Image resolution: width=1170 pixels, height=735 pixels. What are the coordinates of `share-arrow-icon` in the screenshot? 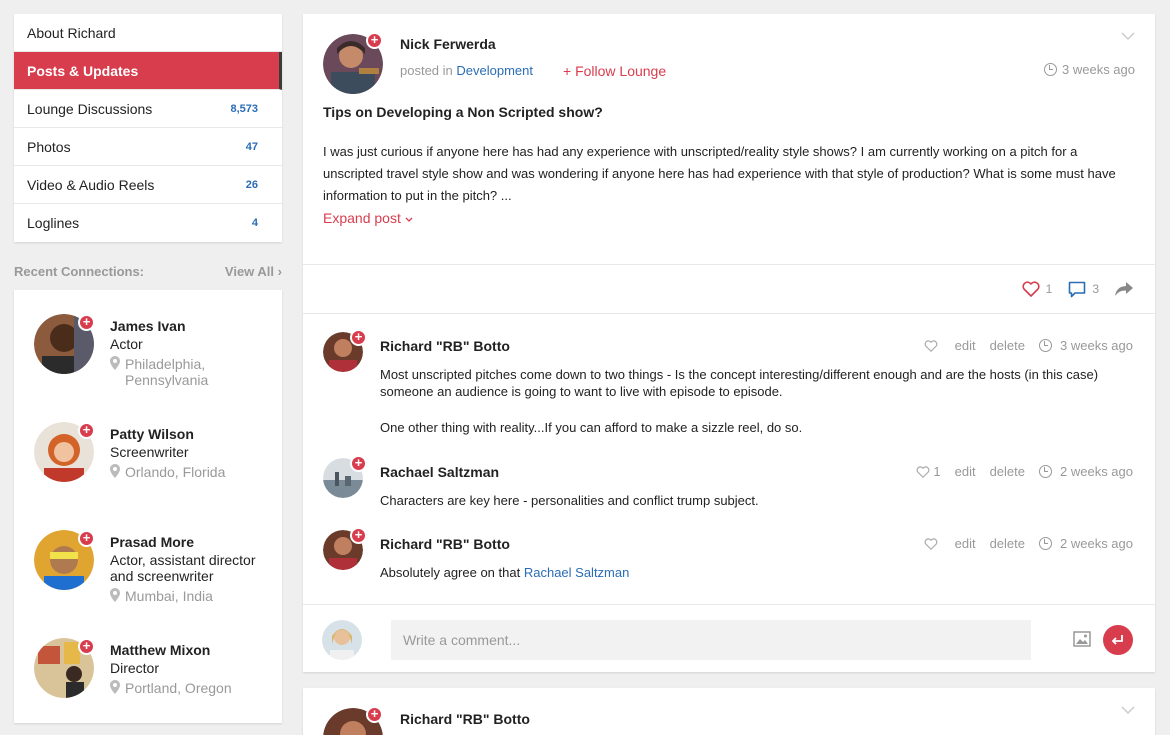 It's located at (1124, 289).